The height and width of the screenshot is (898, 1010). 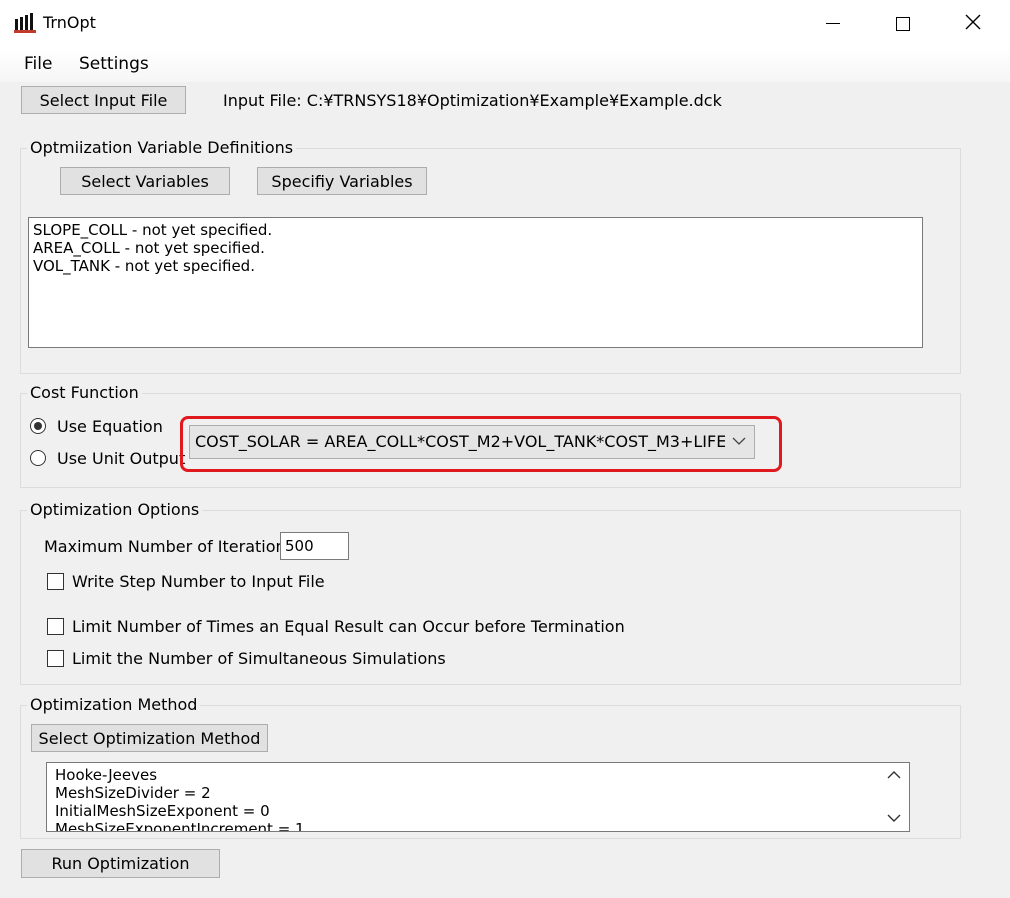 What do you see at coordinates (114, 64) in the screenshot?
I see `menu-settings: Settings` at bounding box center [114, 64].